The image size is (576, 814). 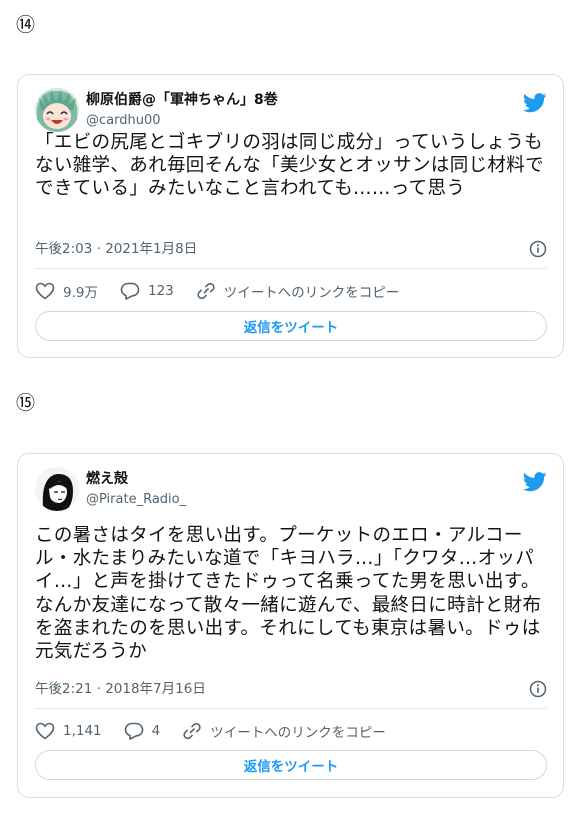 I want to click on user-handle: @cardhu00, so click(x=123, y=120).